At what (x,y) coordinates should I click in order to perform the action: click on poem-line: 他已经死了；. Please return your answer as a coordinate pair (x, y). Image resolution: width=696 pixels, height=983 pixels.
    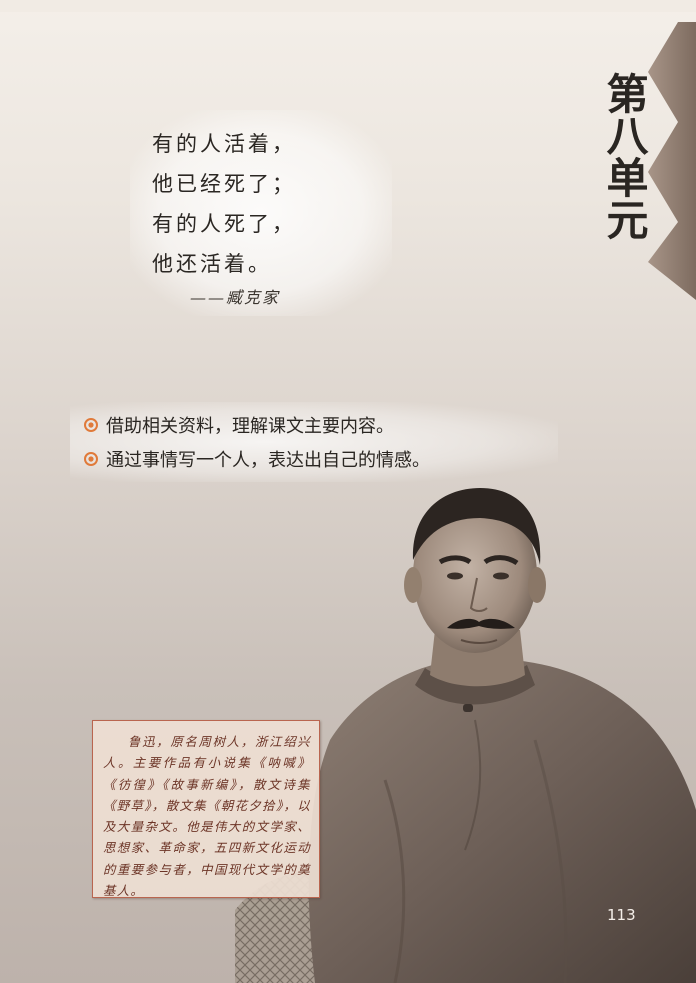
    Looking at the image, I should click on (224, 184).